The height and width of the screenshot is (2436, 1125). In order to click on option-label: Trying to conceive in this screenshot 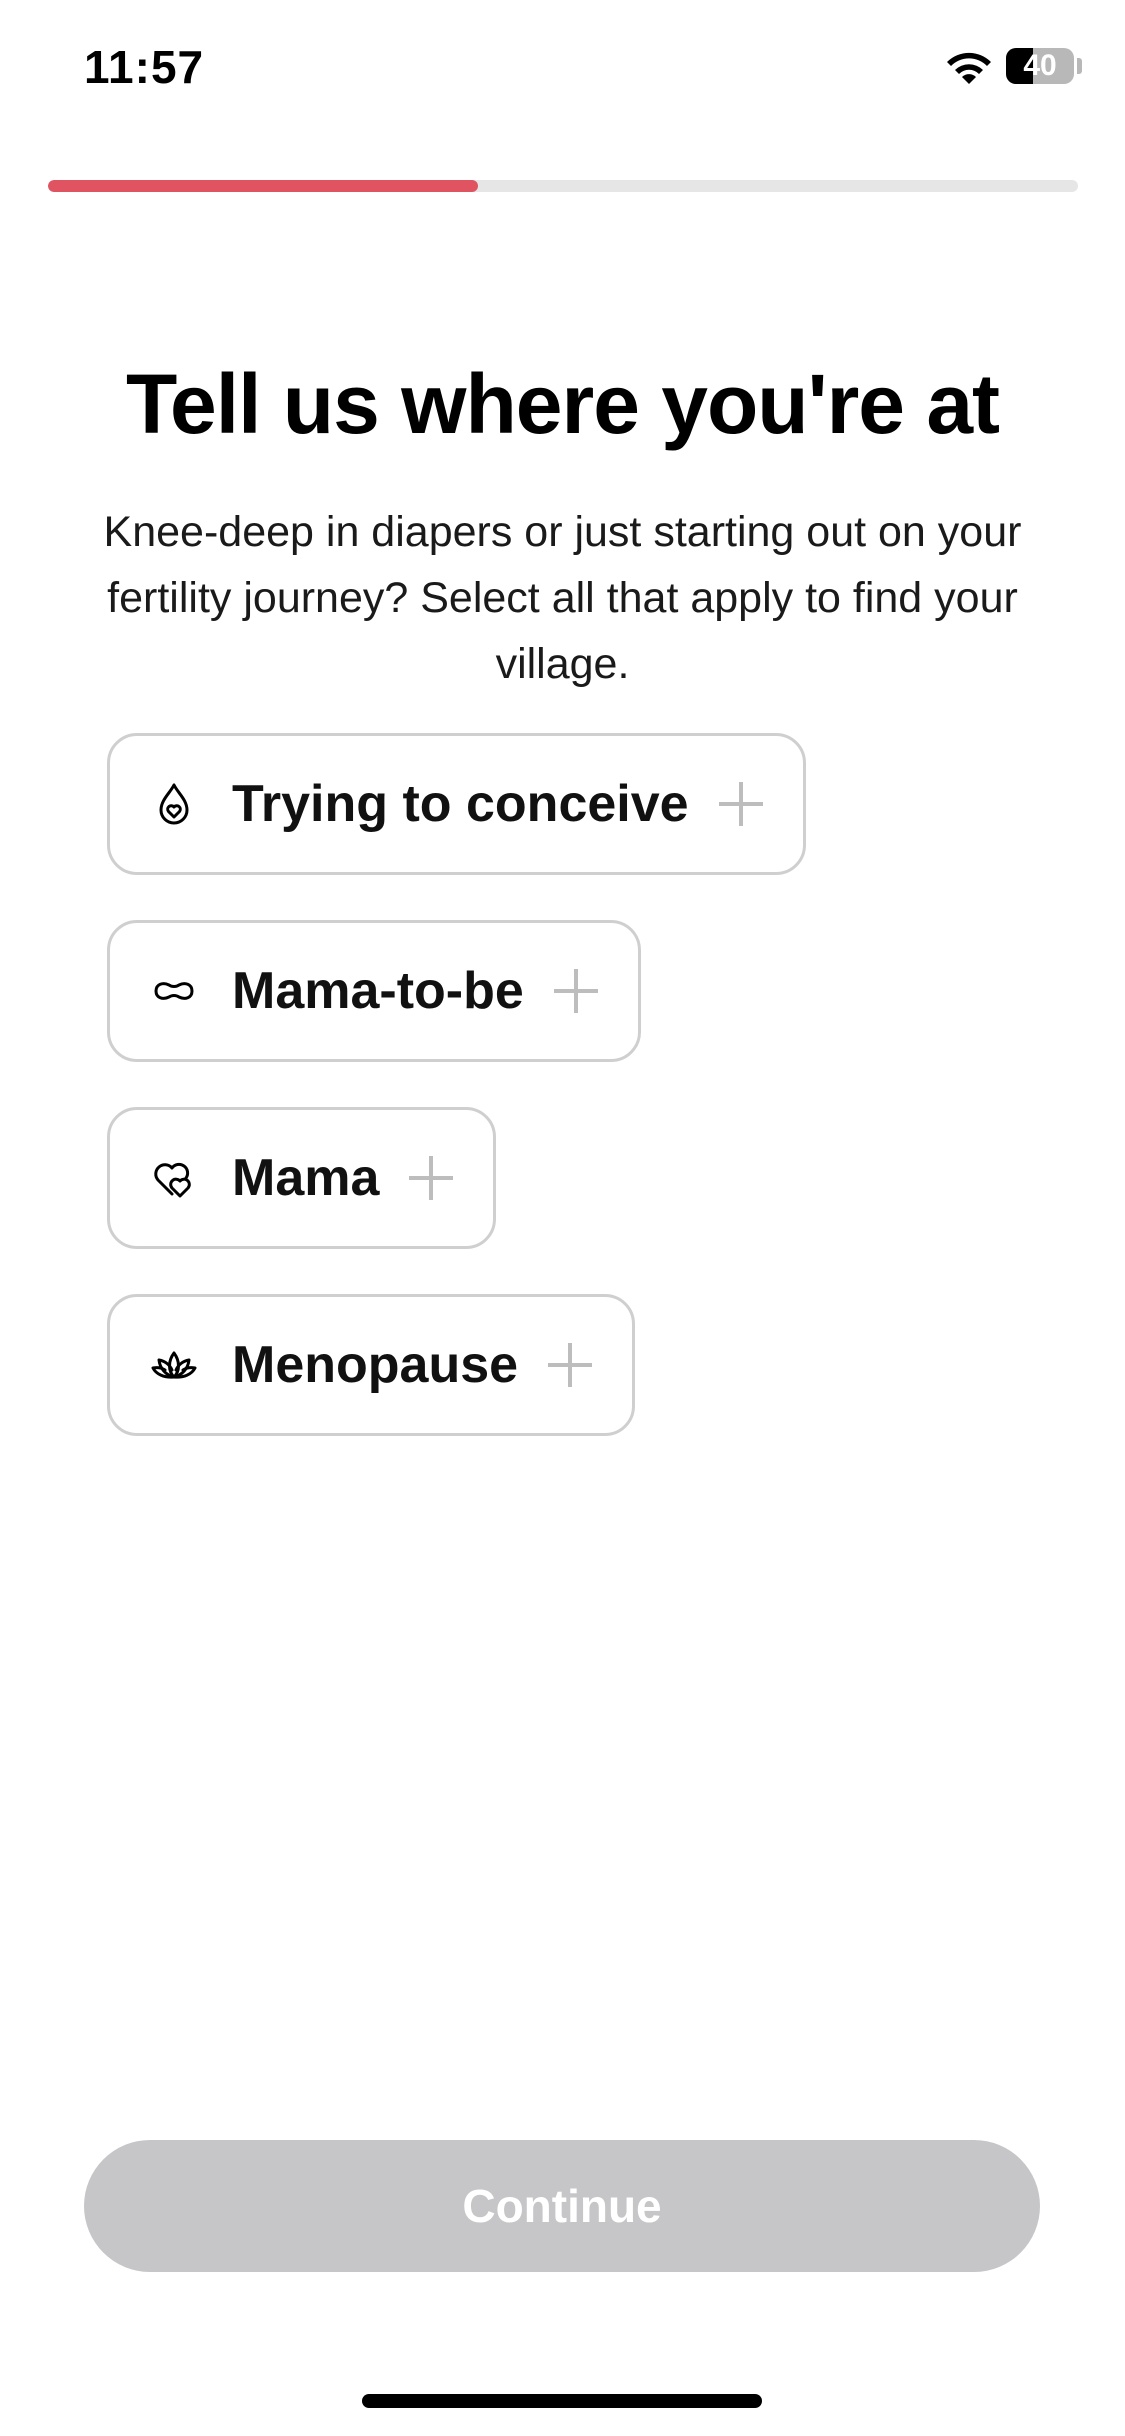, I will do `click(460, 804)`.